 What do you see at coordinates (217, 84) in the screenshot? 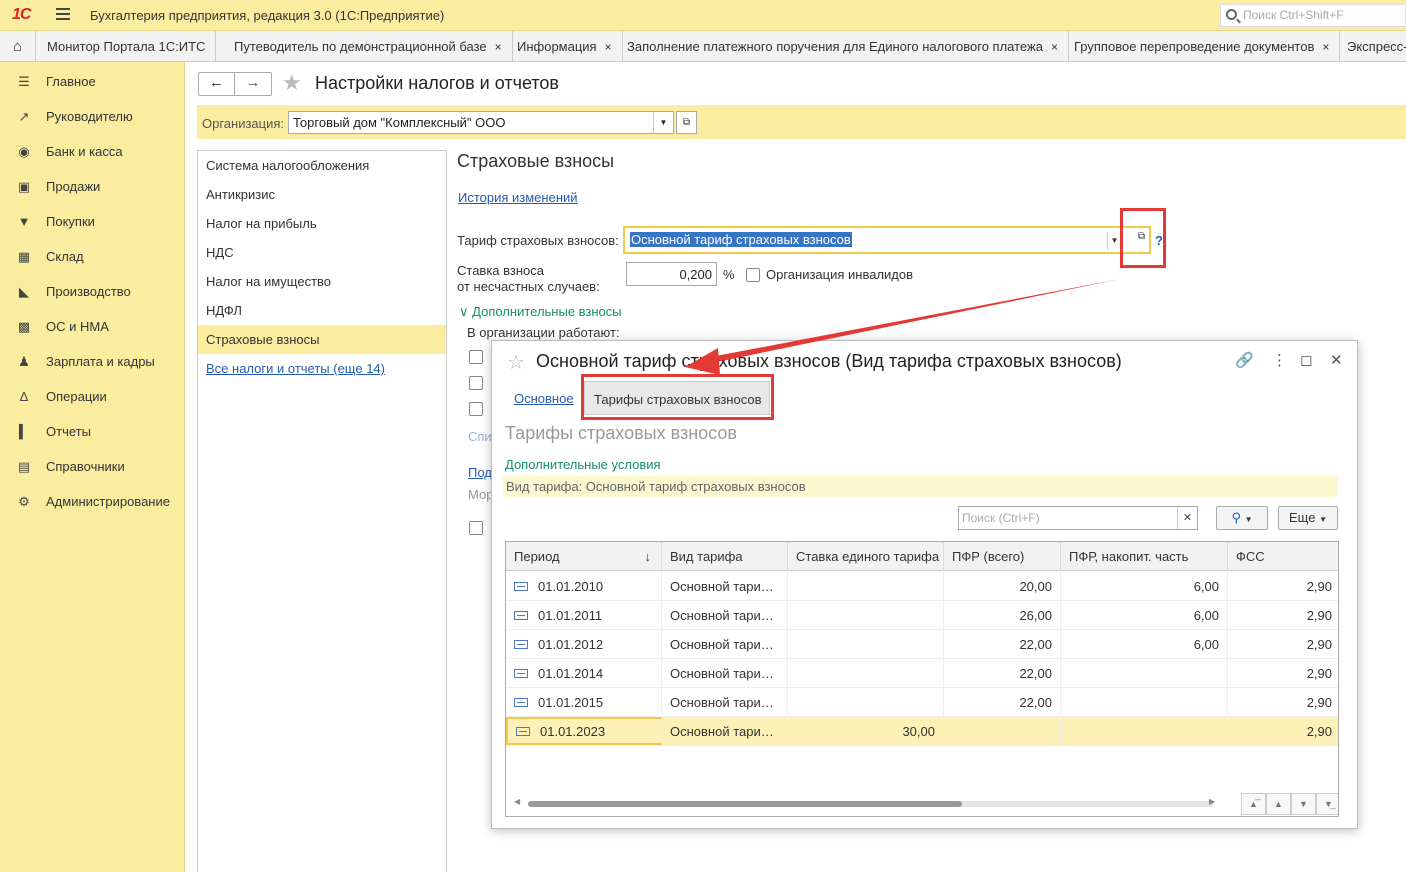
I see `back-arrow-icon: ←` at bounding box center [217, 84].